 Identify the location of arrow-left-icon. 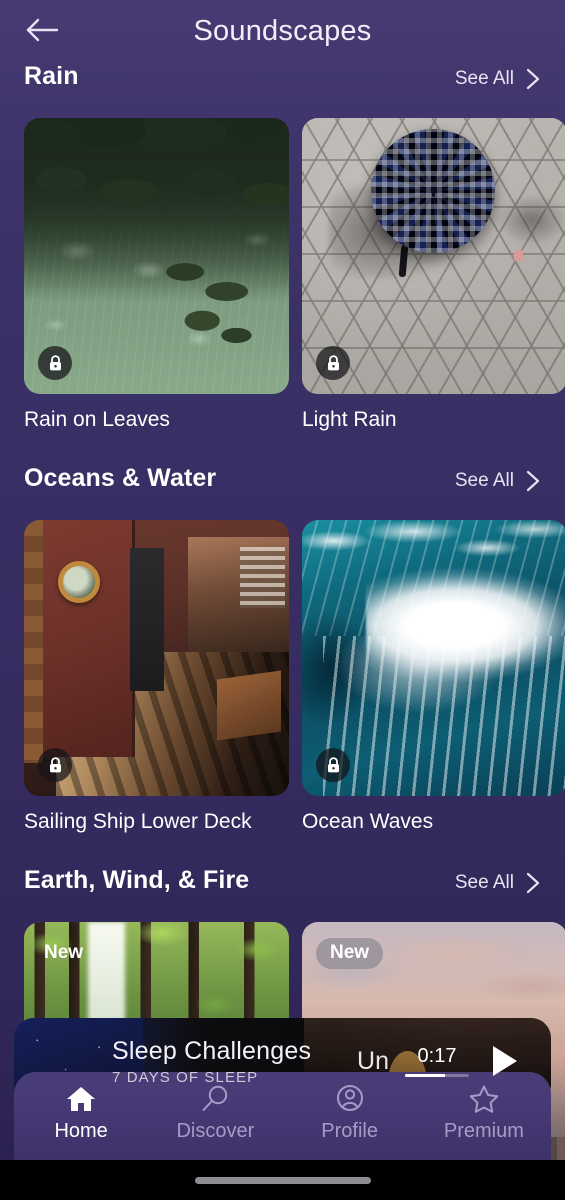
(42, 30).